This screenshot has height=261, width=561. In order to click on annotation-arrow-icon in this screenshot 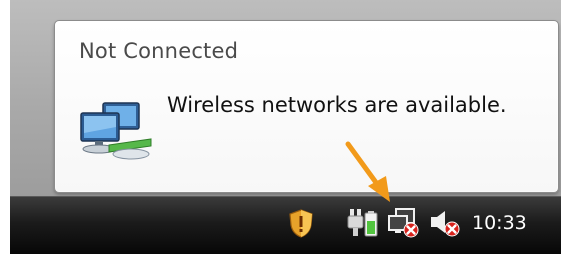, I will do `click(367, 171)`.